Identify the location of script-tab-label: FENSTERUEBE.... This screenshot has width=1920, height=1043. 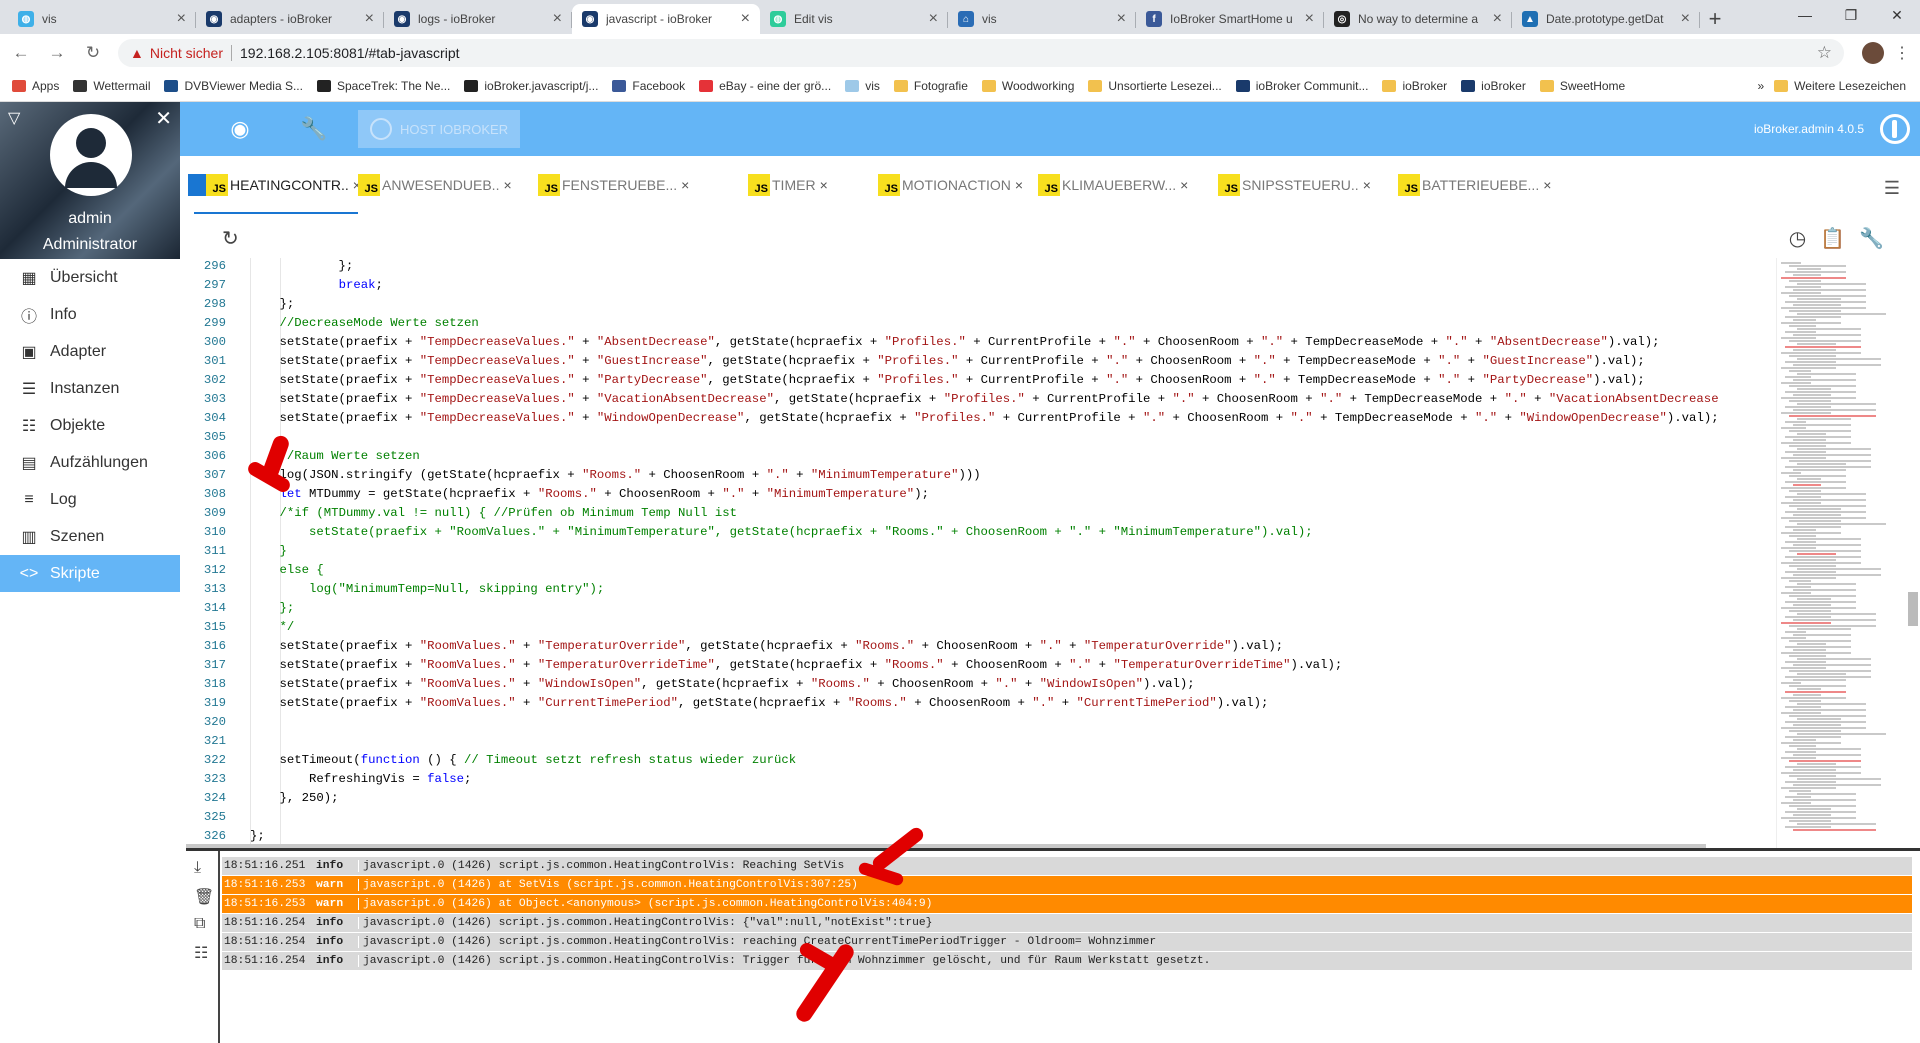
(620, 185).